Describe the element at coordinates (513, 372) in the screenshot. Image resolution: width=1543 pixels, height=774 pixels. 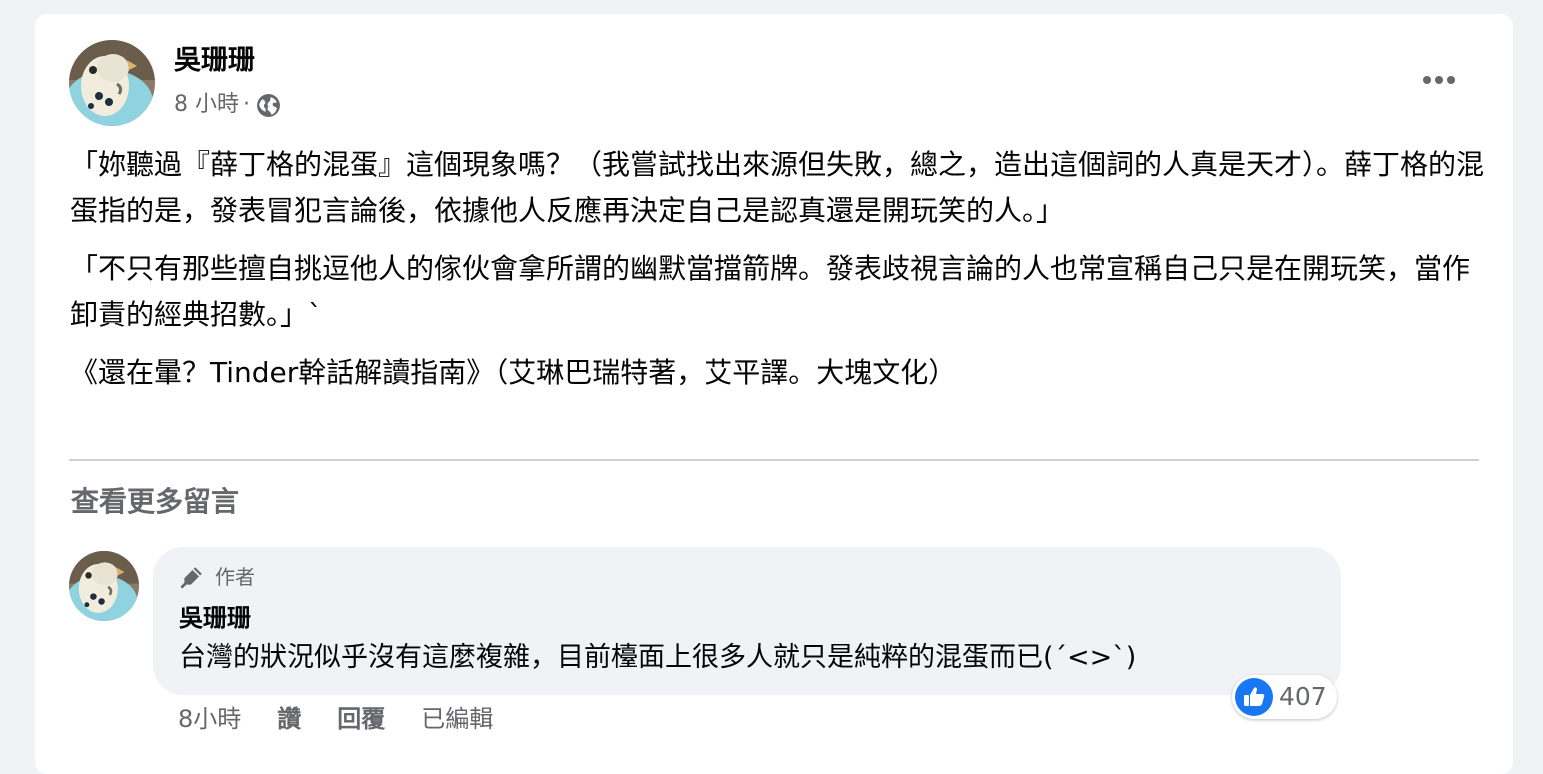
I see `post-paragraph: 《還在暈？Tinder幹話解讀指南》（艾琳巴瑞特著，艾平譯。大塊文化）` at that location.